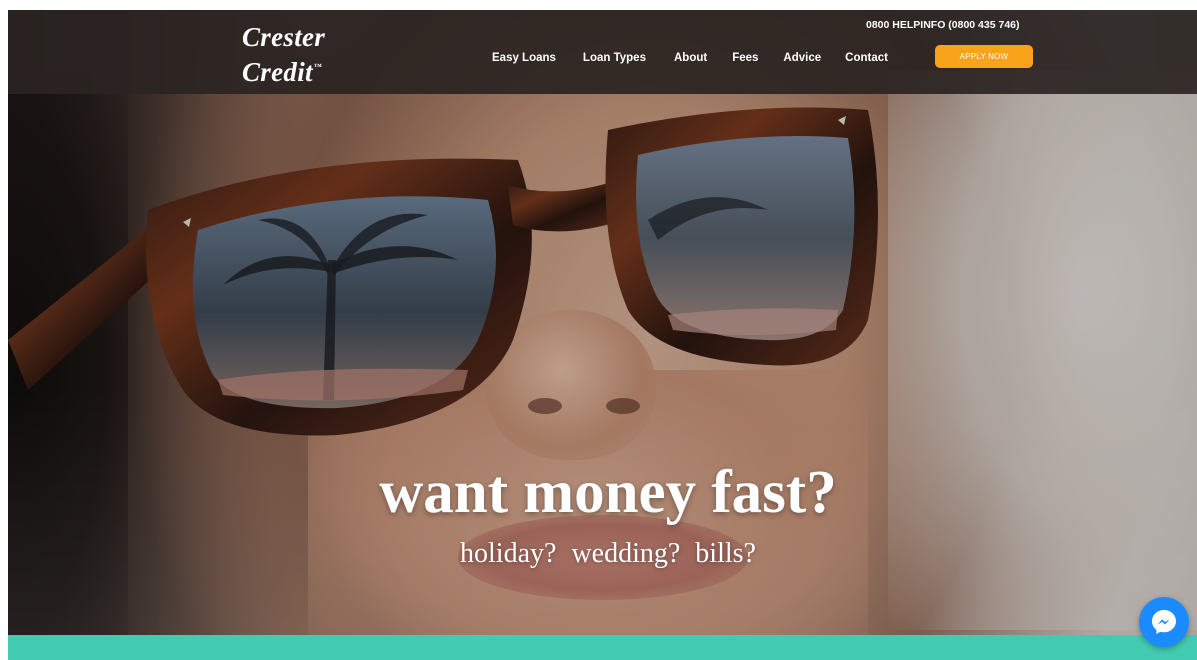 The height and width of the screenshot is (660, 1197). I want to click on messenger-chat-button, so click(1164, 622).